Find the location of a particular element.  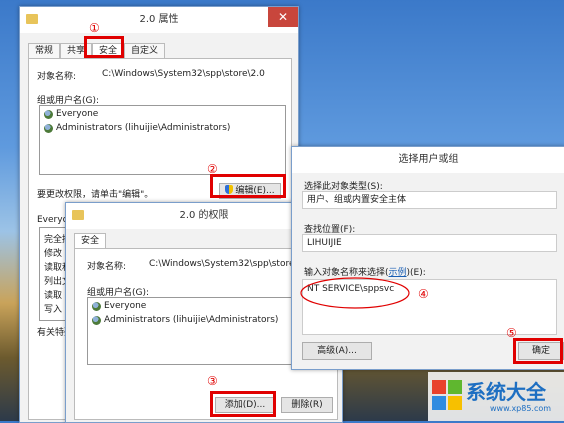

change-permission-text: 要更改权限，请单击"编辑"。 is located at coordinates (95, 195).